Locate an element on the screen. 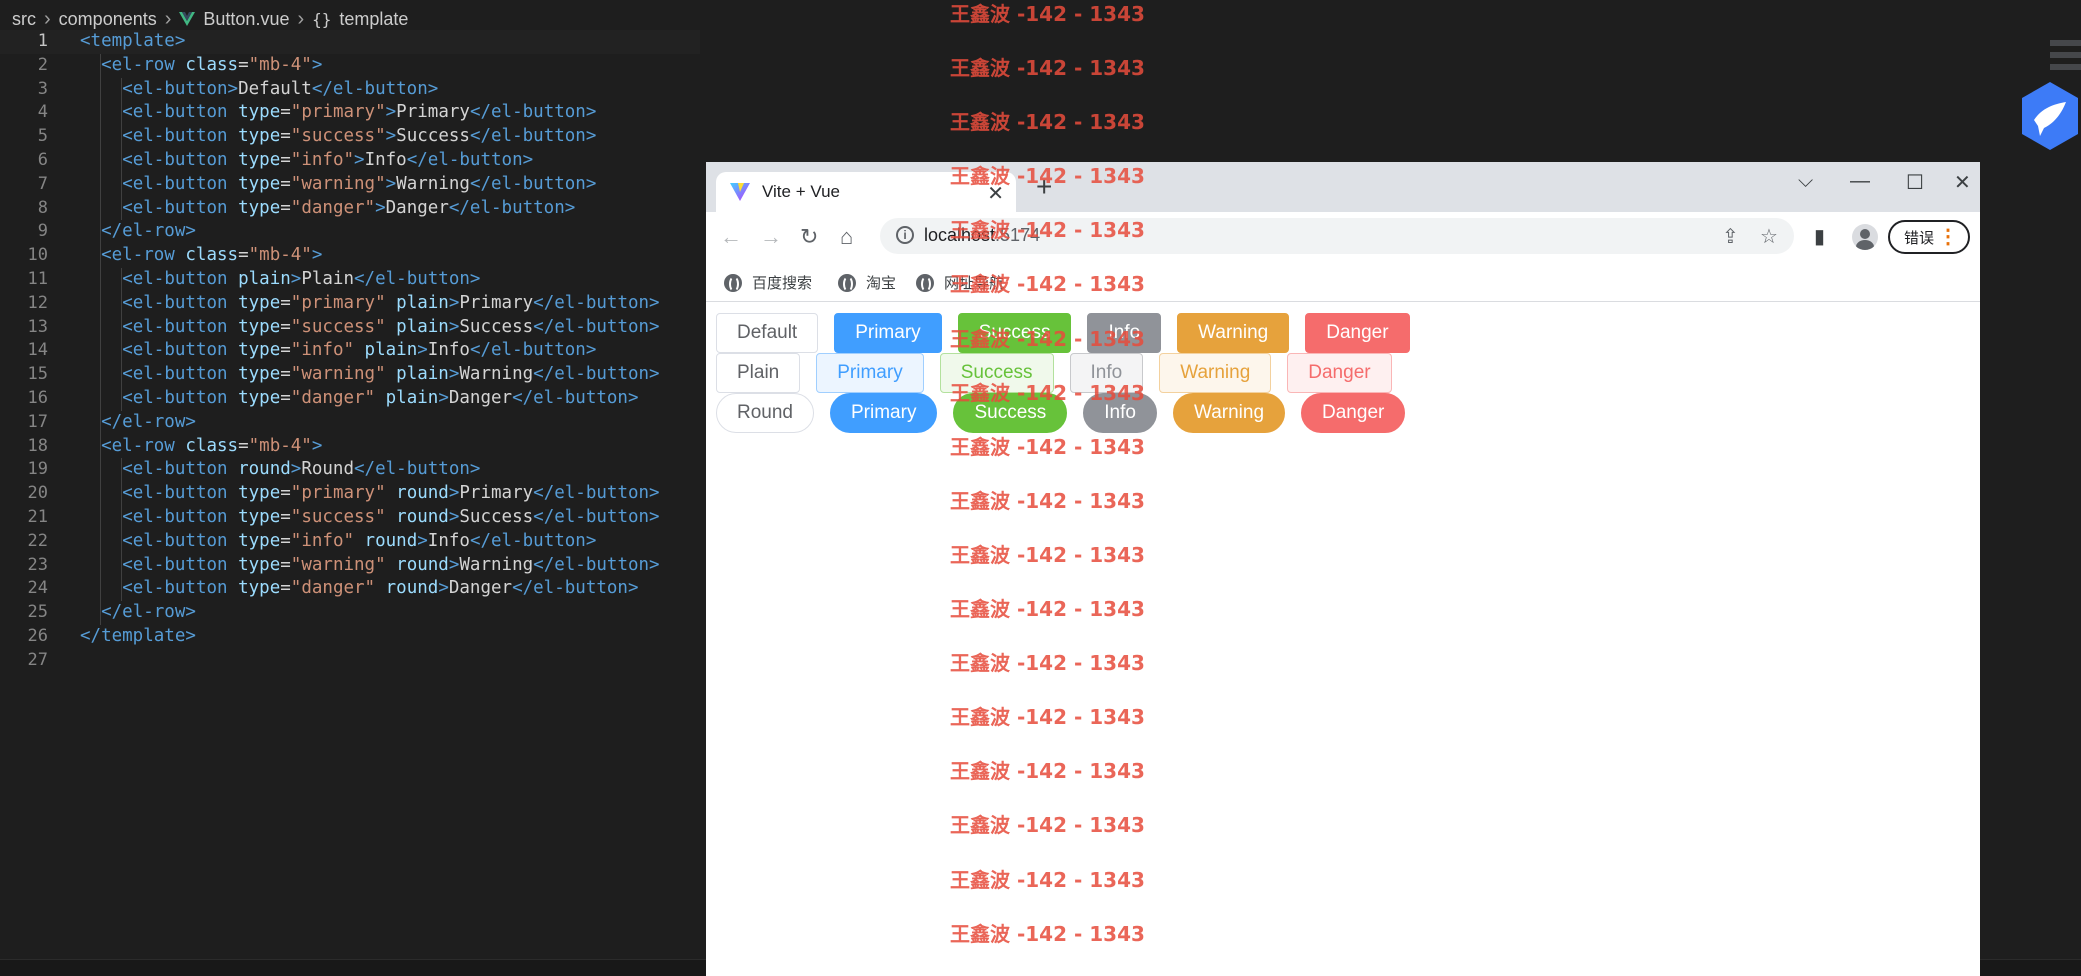 The image size is (2081, 976). round-round-button: Round is located at coordinates (765, 413).